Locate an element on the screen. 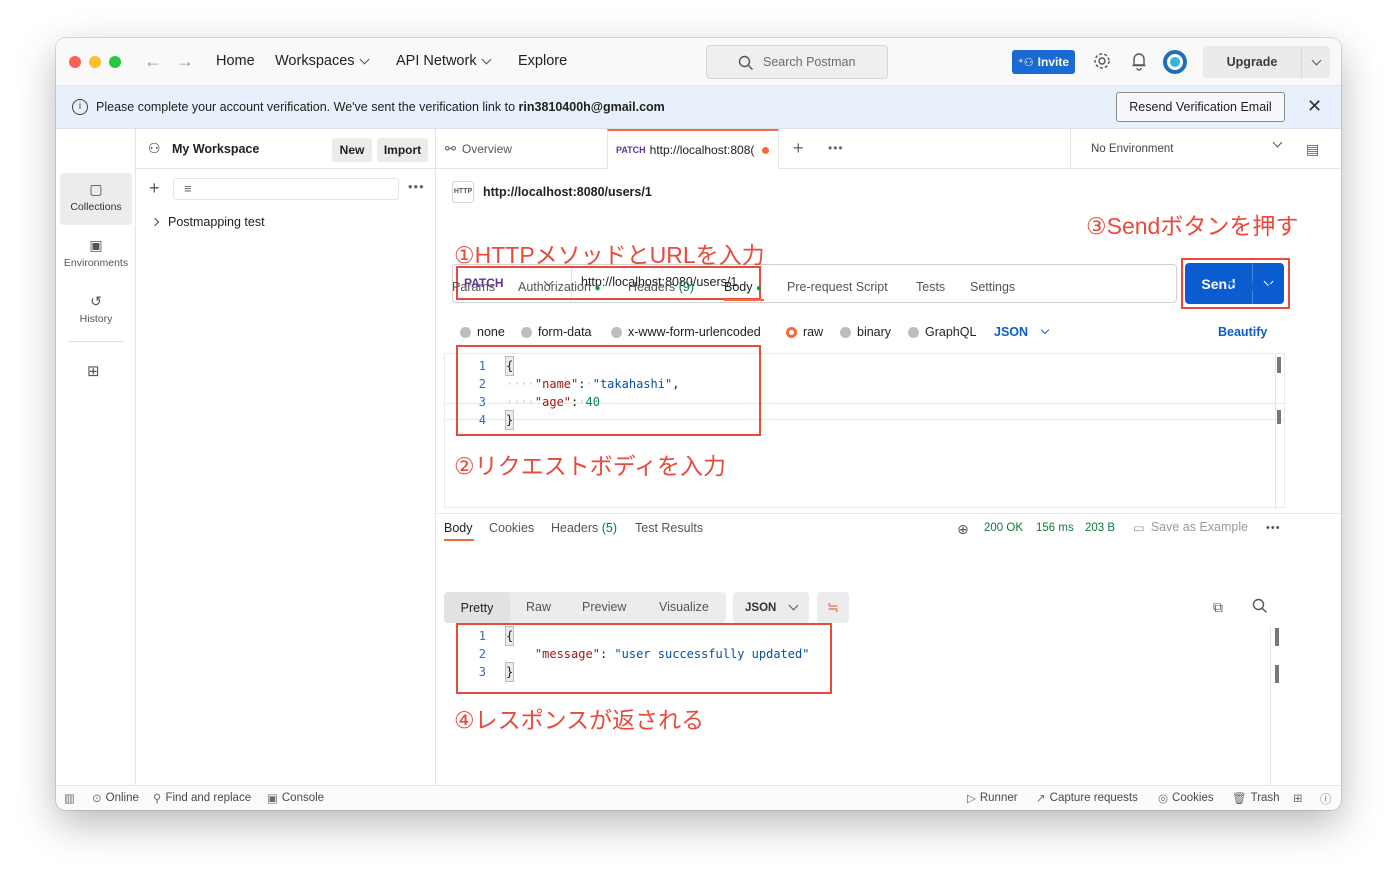  unsaved-dot is located at coordinates (766, 150).